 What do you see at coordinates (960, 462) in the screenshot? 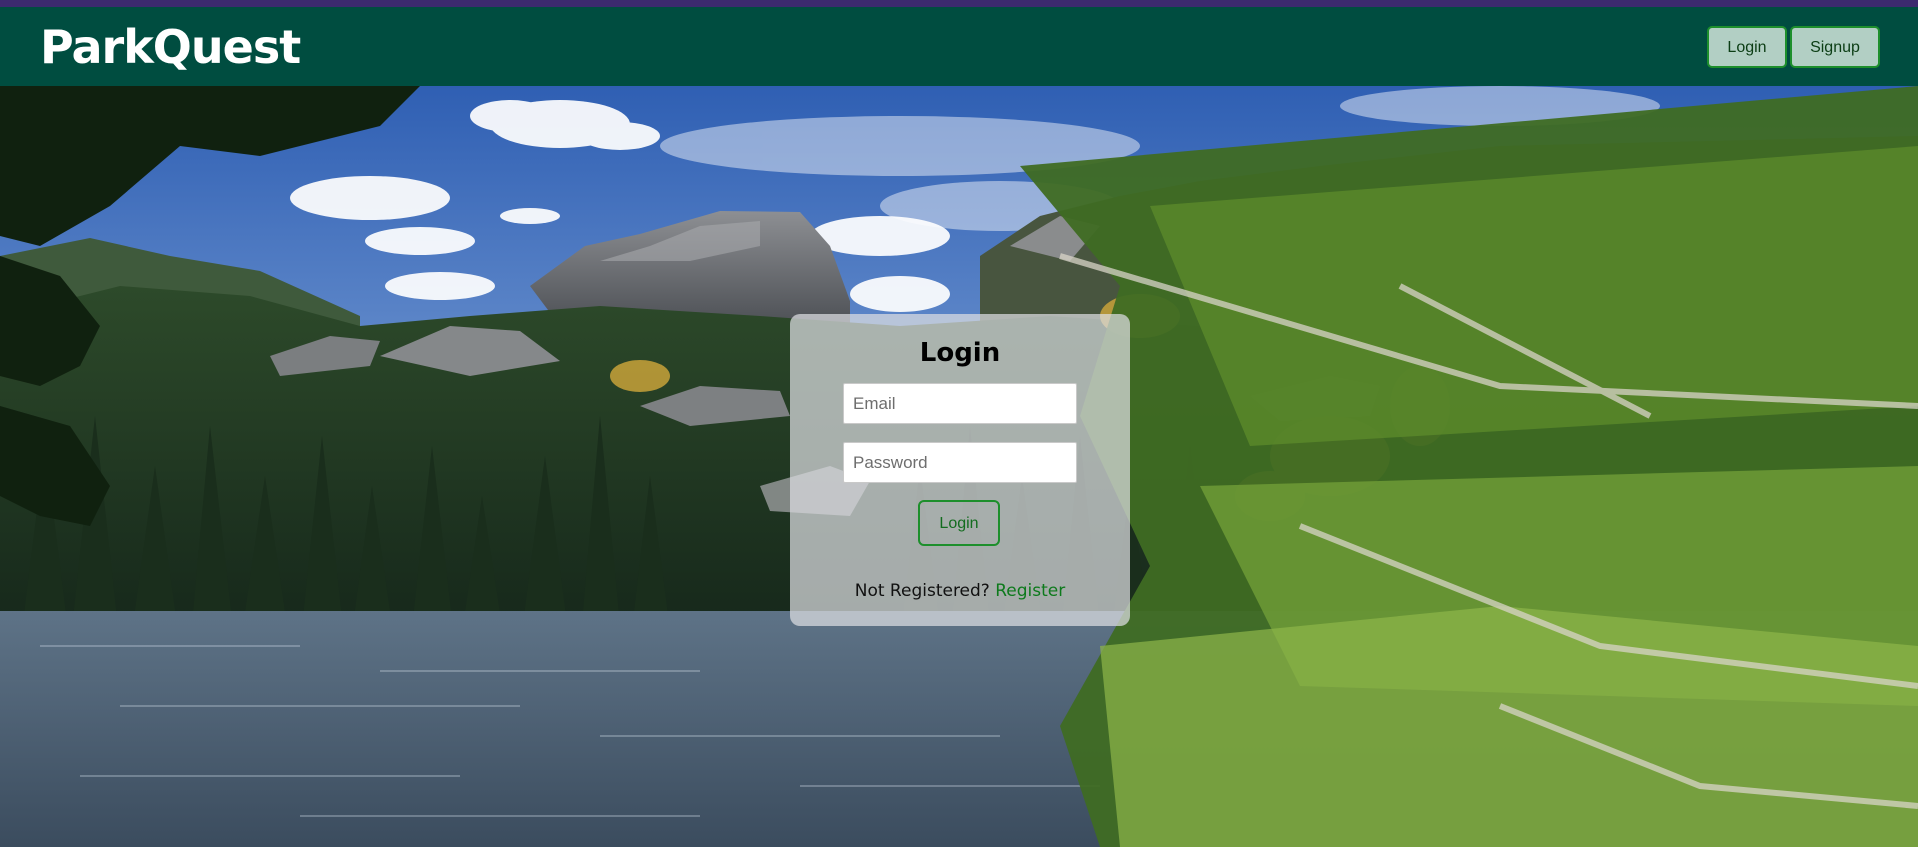
I see `password-field` at bounding box center [960, 462].